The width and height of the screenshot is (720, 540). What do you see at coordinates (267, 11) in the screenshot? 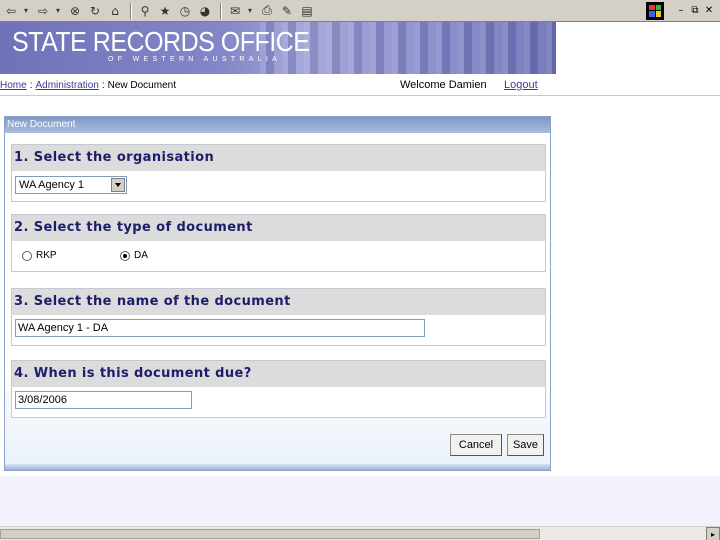
I see `print-icon: ⎙` at bounding box center [267, 11].